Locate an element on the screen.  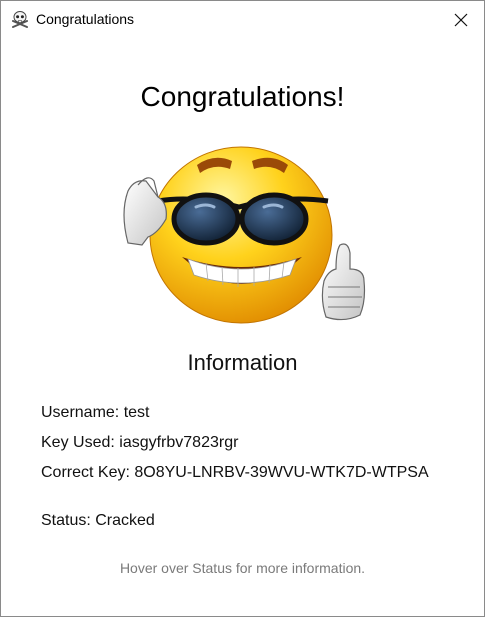
username-label: Username: test is located at coordinates (95, 412).